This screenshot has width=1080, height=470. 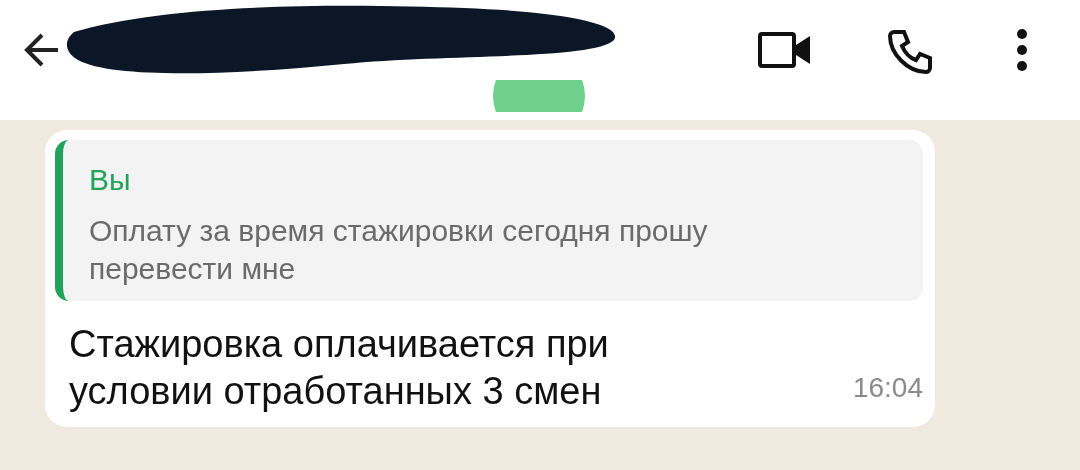 What do you see at coordinates (339, 368) in the screenshot?
I see `message-text: Стажировка оплачивается при условии отработанных 3 смен` at bounding box center [339, 368].